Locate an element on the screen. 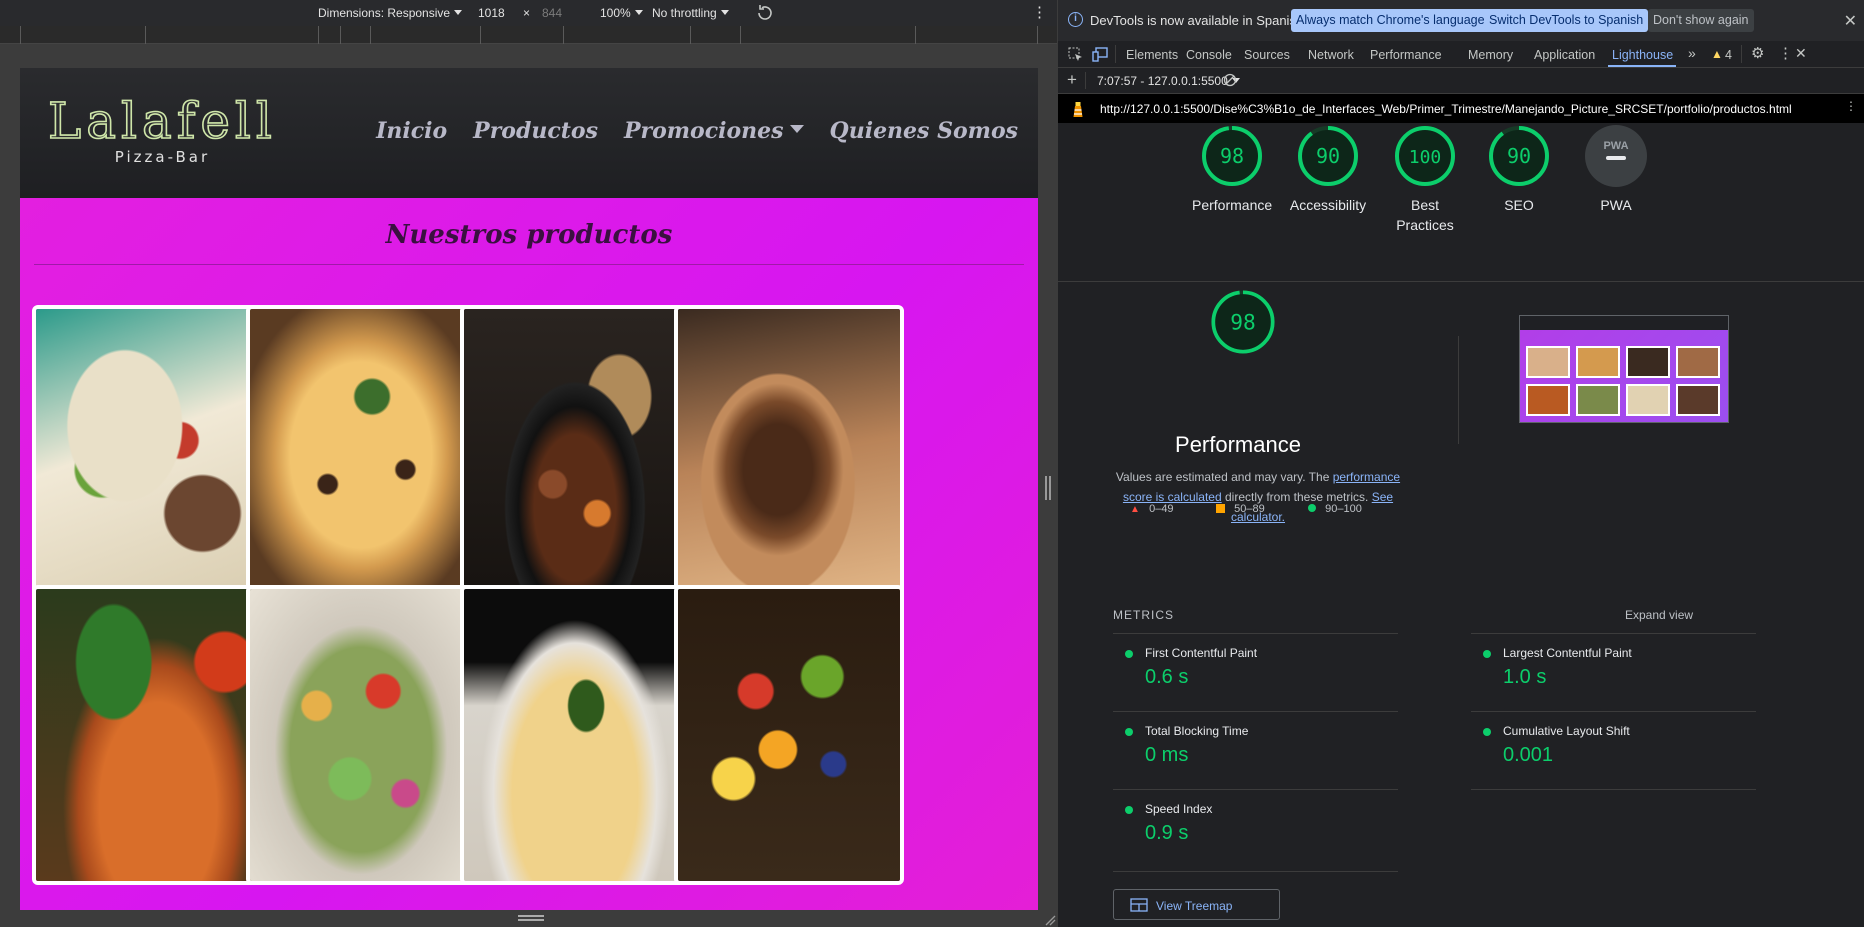  score-gauge-accessibility: 90 Accessibility is located at coordinates (1328, 169).